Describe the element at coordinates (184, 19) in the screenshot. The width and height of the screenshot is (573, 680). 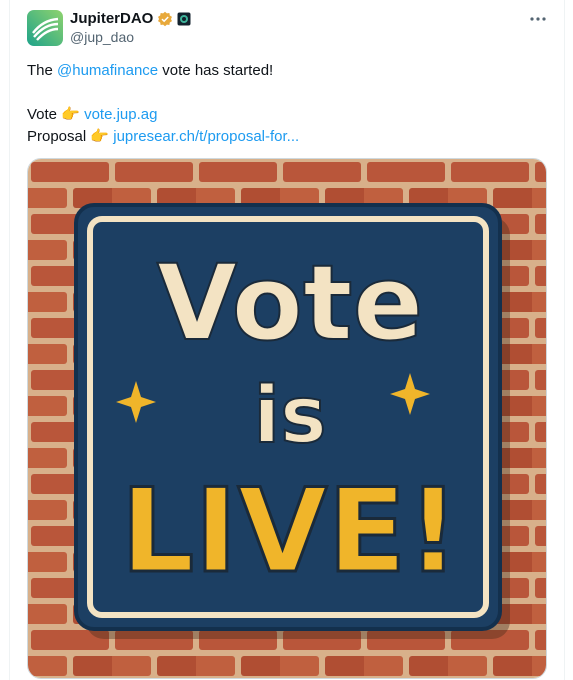
I see `jupiter-affiliate-badge-icon` at that location.